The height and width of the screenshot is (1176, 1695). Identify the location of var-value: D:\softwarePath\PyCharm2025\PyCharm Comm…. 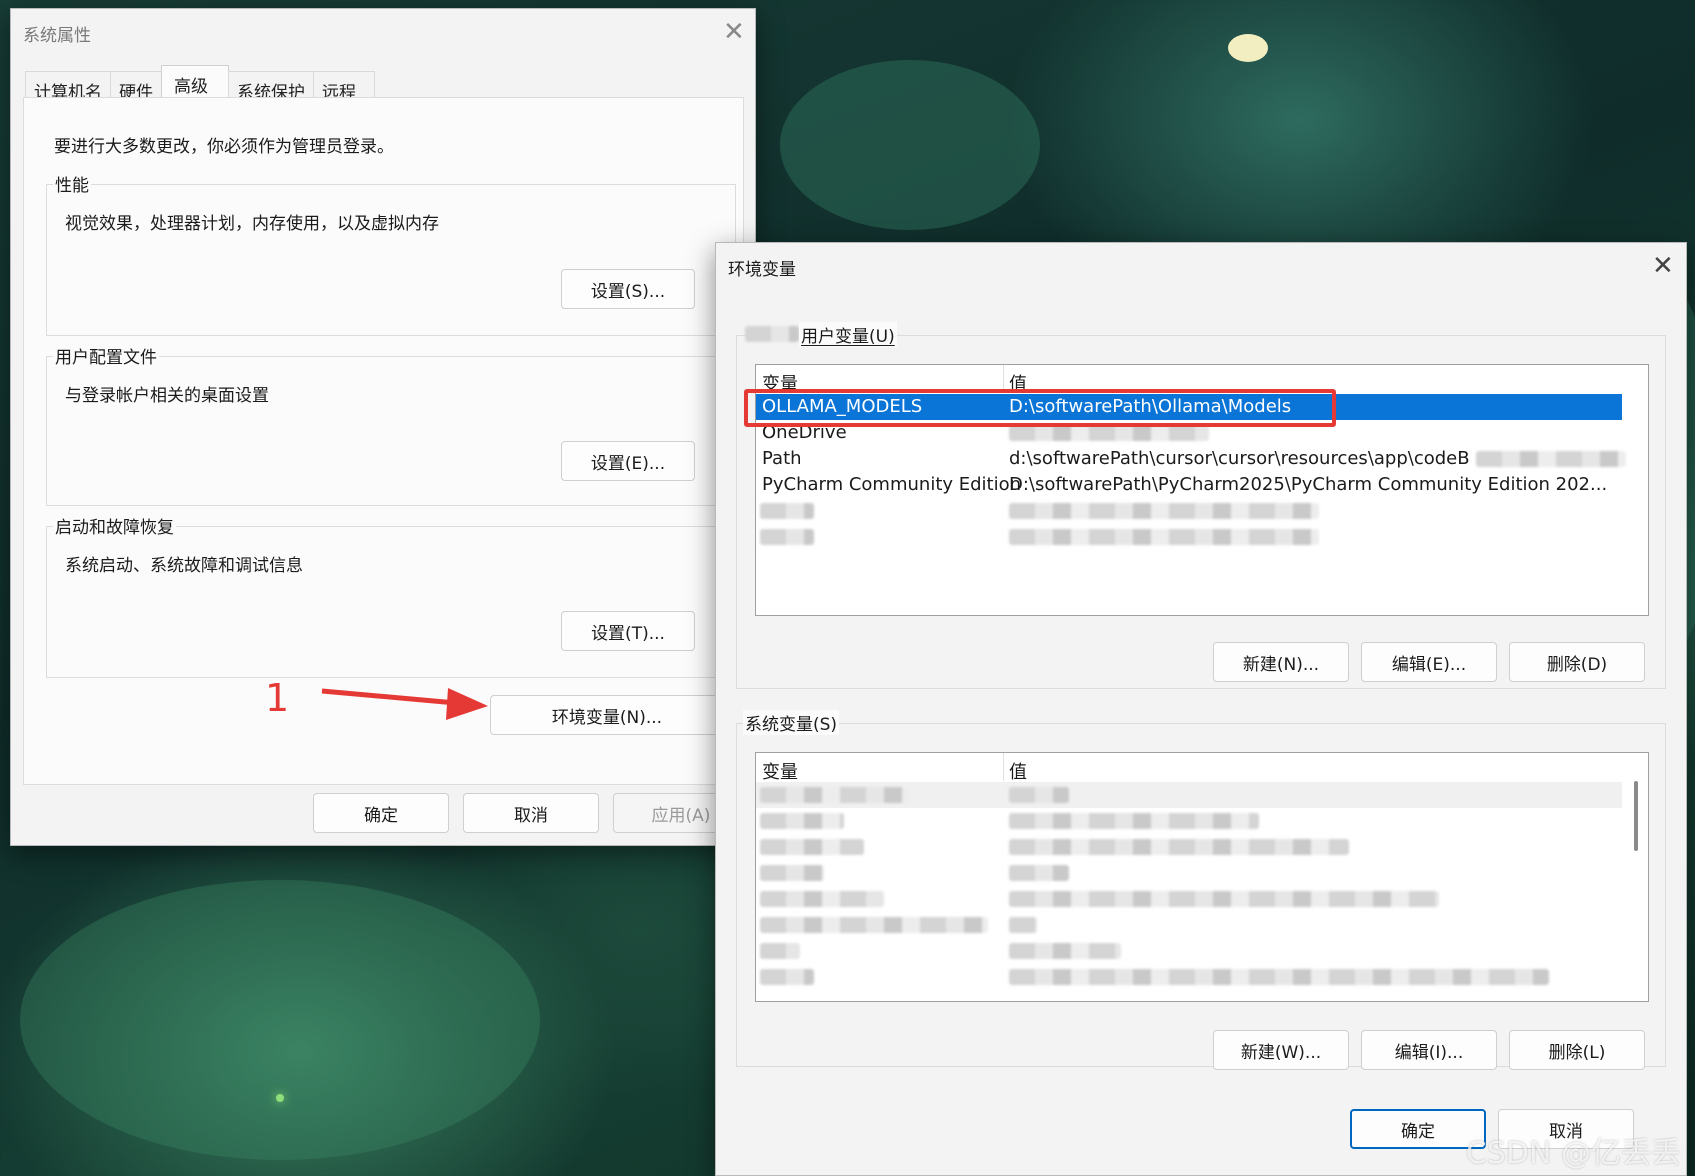
(1308, 484).